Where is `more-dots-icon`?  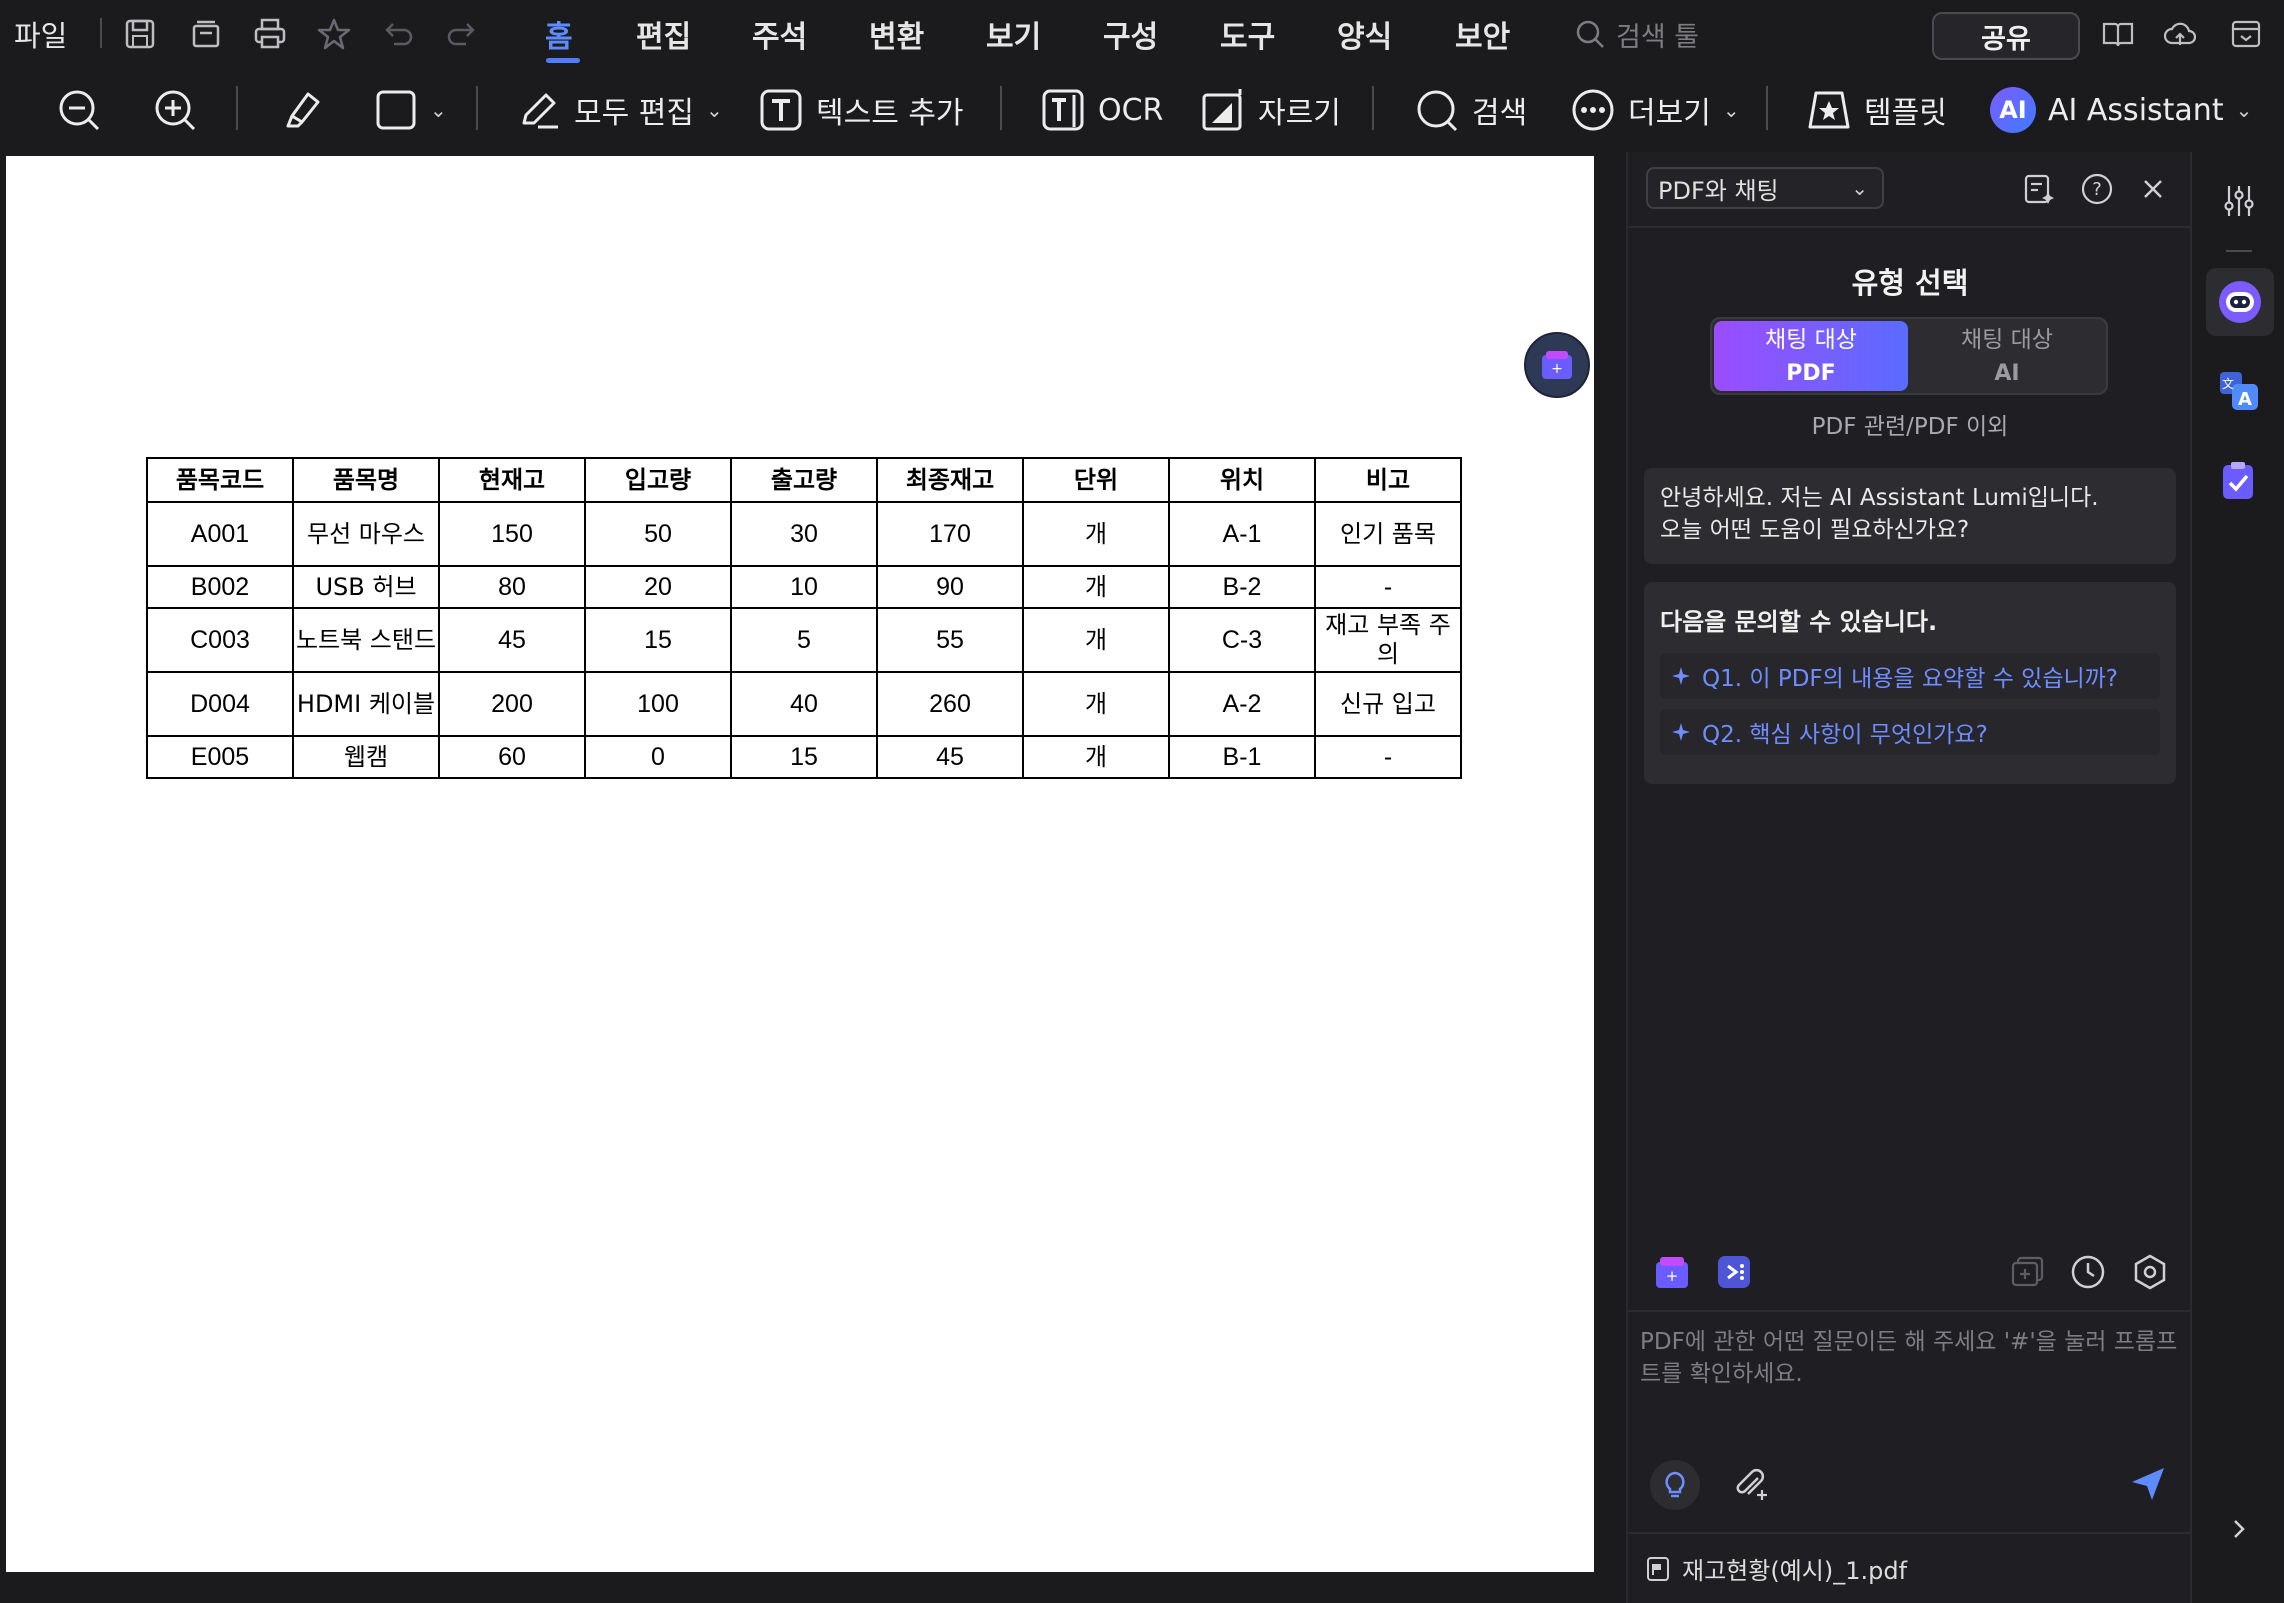
more-dots-icon is located at coordinates (1593, 110).